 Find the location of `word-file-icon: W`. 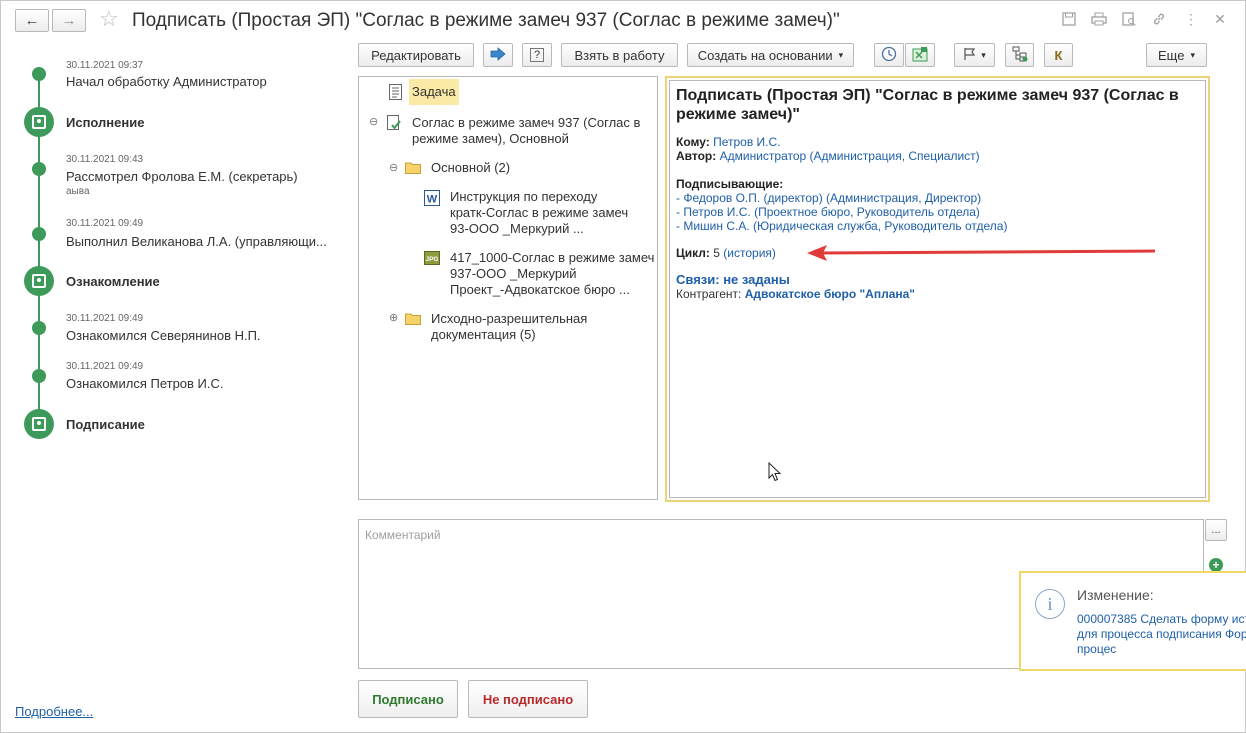

word-file-icon: W is located at coordinates (432, 198).